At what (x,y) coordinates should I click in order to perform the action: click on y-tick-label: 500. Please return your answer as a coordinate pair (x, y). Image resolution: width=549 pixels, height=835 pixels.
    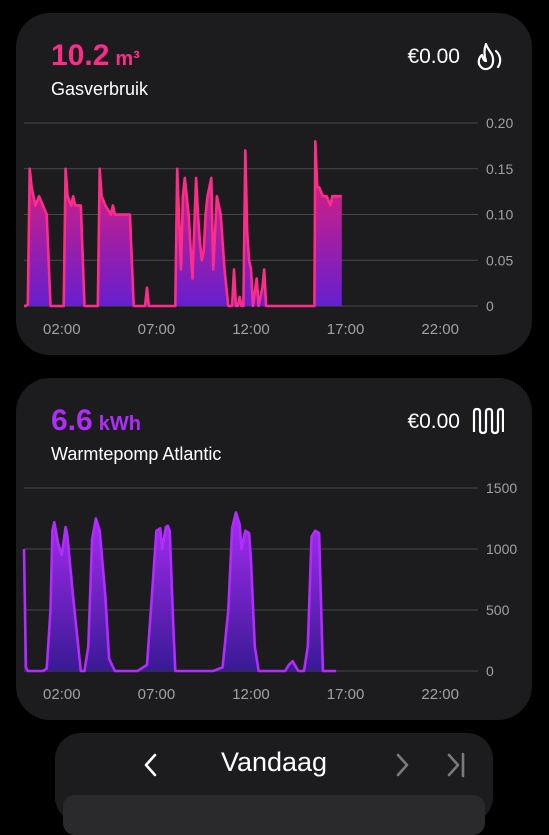
    Looking at the image, I should click on (498, 610).